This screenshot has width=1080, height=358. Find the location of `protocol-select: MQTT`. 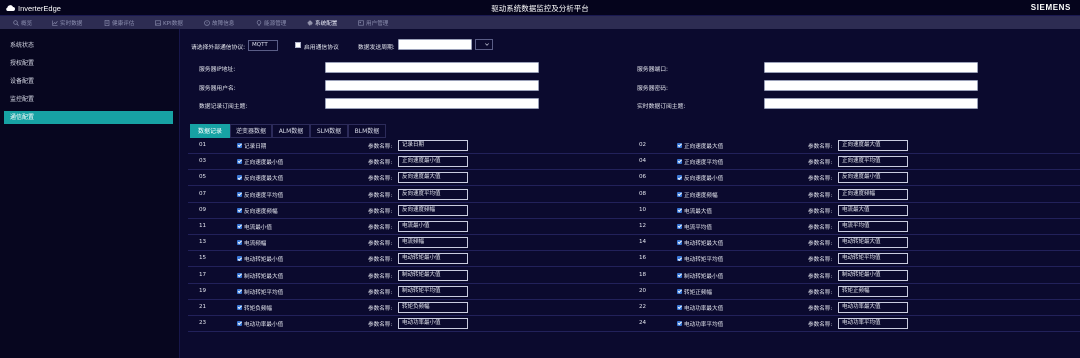

protocol-select: MQTT is located at coordinates (263, 45).